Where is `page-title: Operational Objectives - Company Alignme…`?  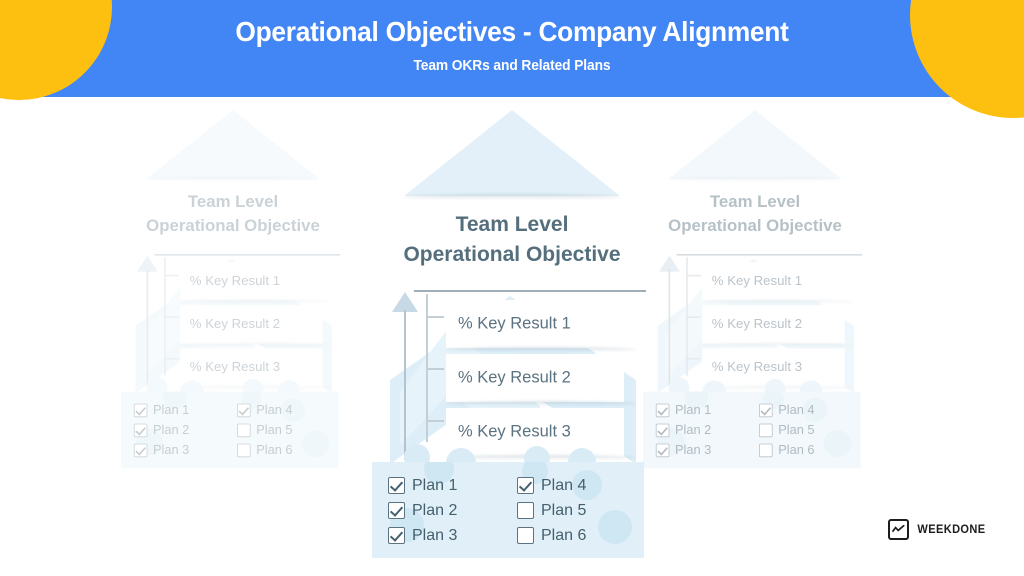 page-title: Operational Objectives - Company Alignme… is located at coordinates (512, 31).